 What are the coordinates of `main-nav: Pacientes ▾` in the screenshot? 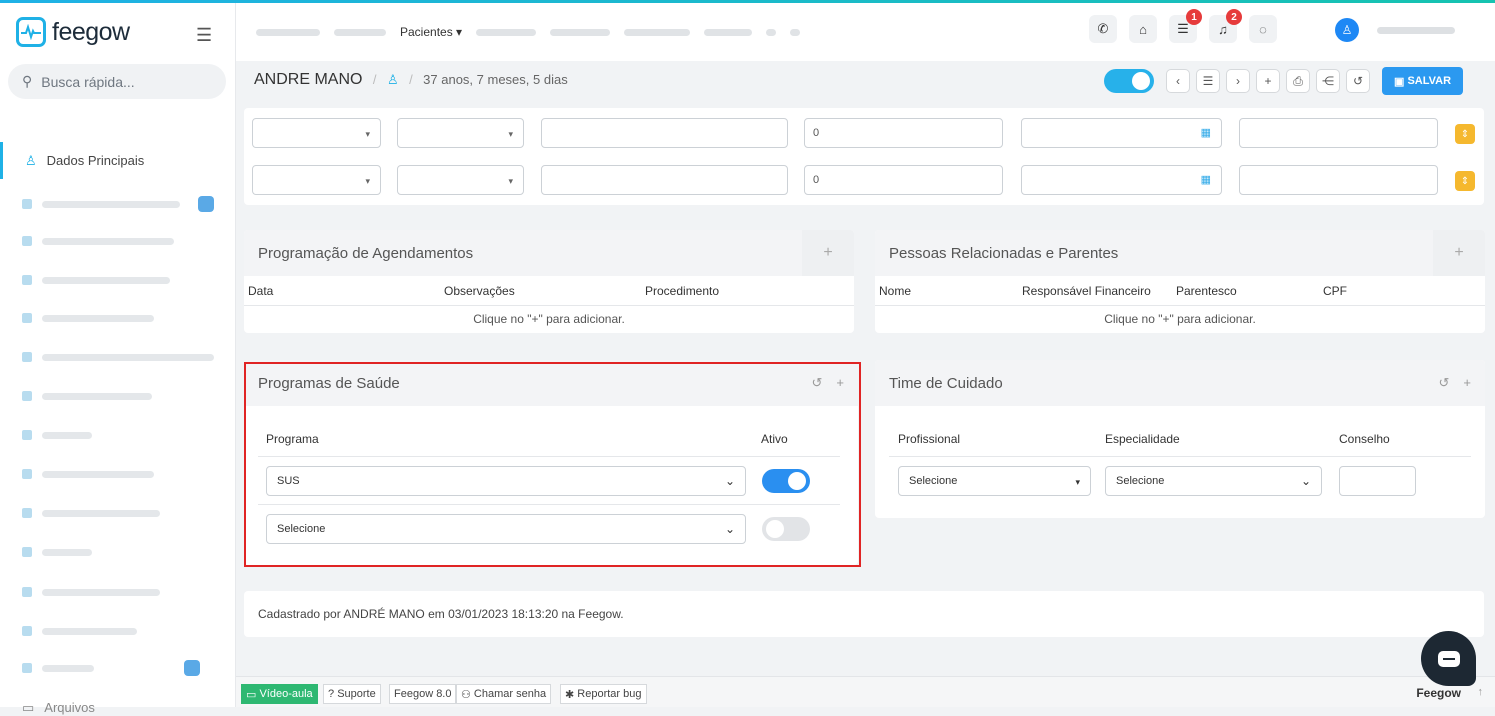 It's located at (528, 32).